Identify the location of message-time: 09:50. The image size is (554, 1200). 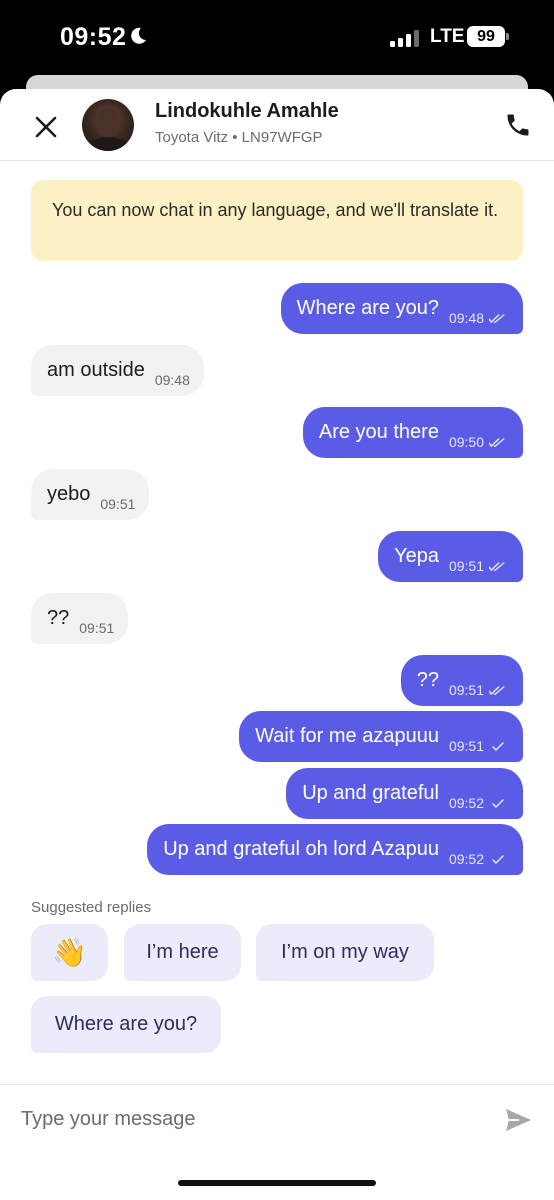
(466, 442).